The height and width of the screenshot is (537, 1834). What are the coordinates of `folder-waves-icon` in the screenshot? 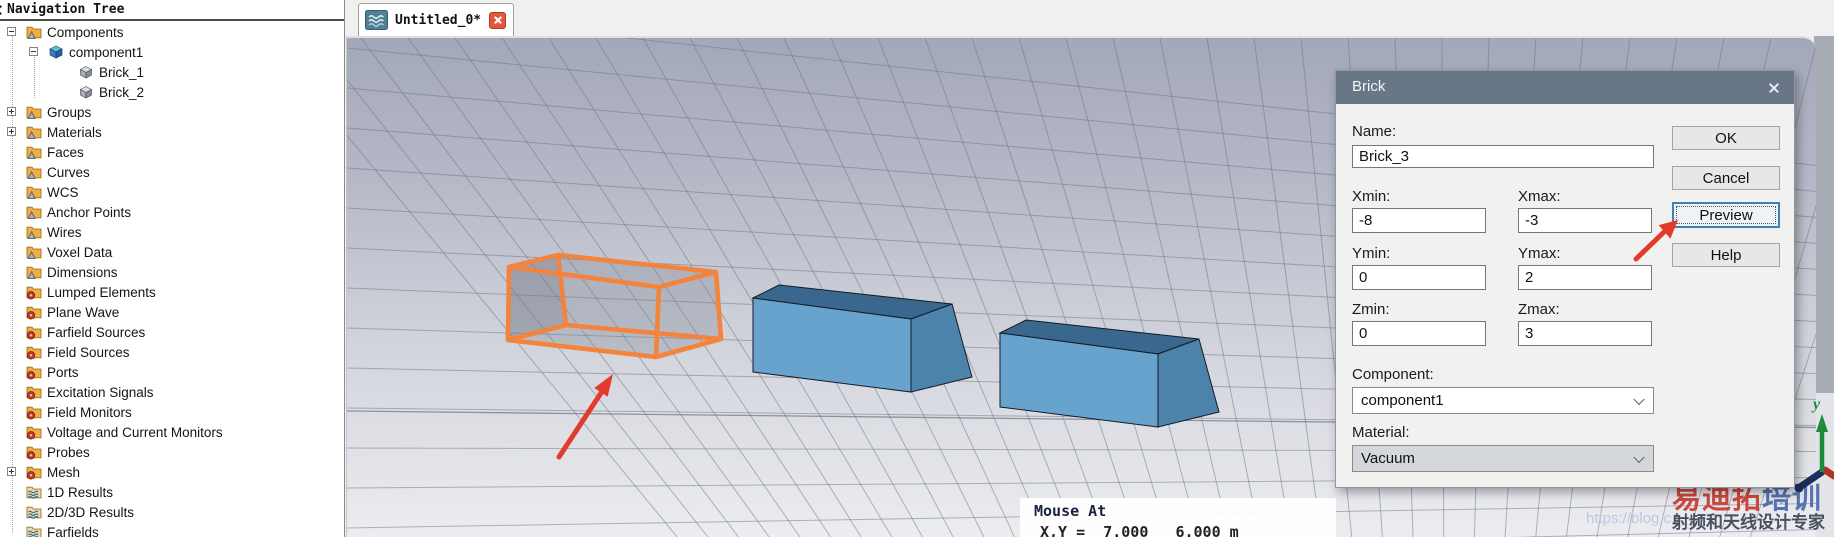 It's located at (34, 512).